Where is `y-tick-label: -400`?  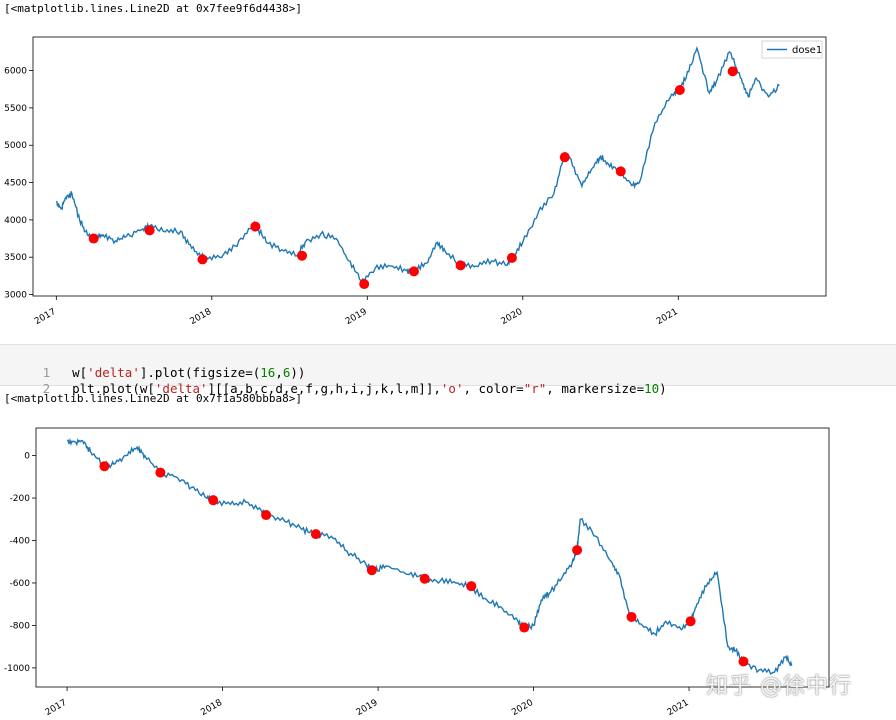 y-tick-label: -400 is located at coordinates (20, 542).